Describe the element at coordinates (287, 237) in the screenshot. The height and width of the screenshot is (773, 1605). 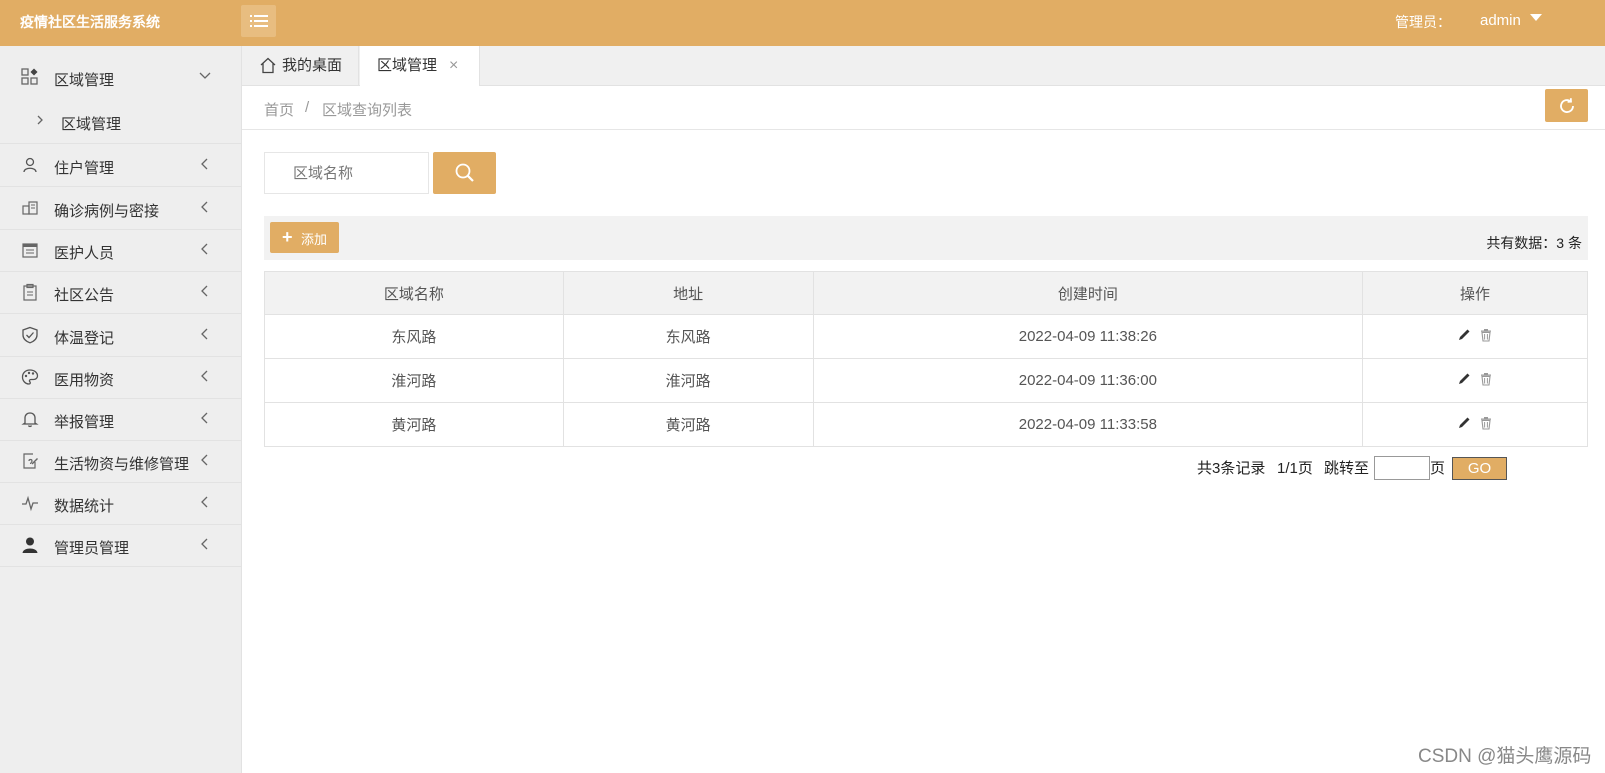
I see `plus-icon: +` at that location.